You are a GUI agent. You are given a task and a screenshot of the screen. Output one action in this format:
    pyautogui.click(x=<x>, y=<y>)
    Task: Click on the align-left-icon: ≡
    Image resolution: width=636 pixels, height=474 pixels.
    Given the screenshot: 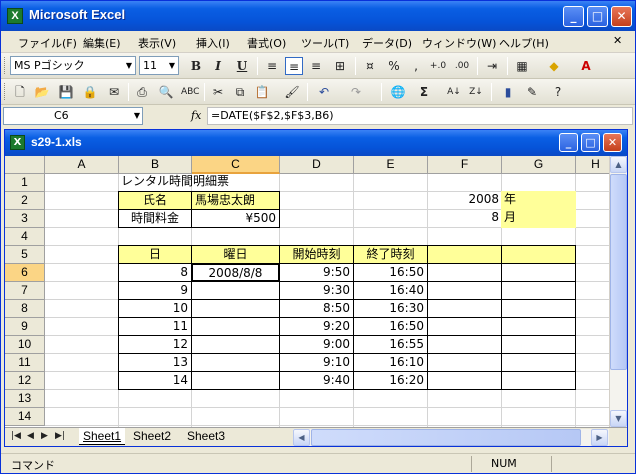 What is the action you would take?
    pyautogui.click(x=272, y=66)
    